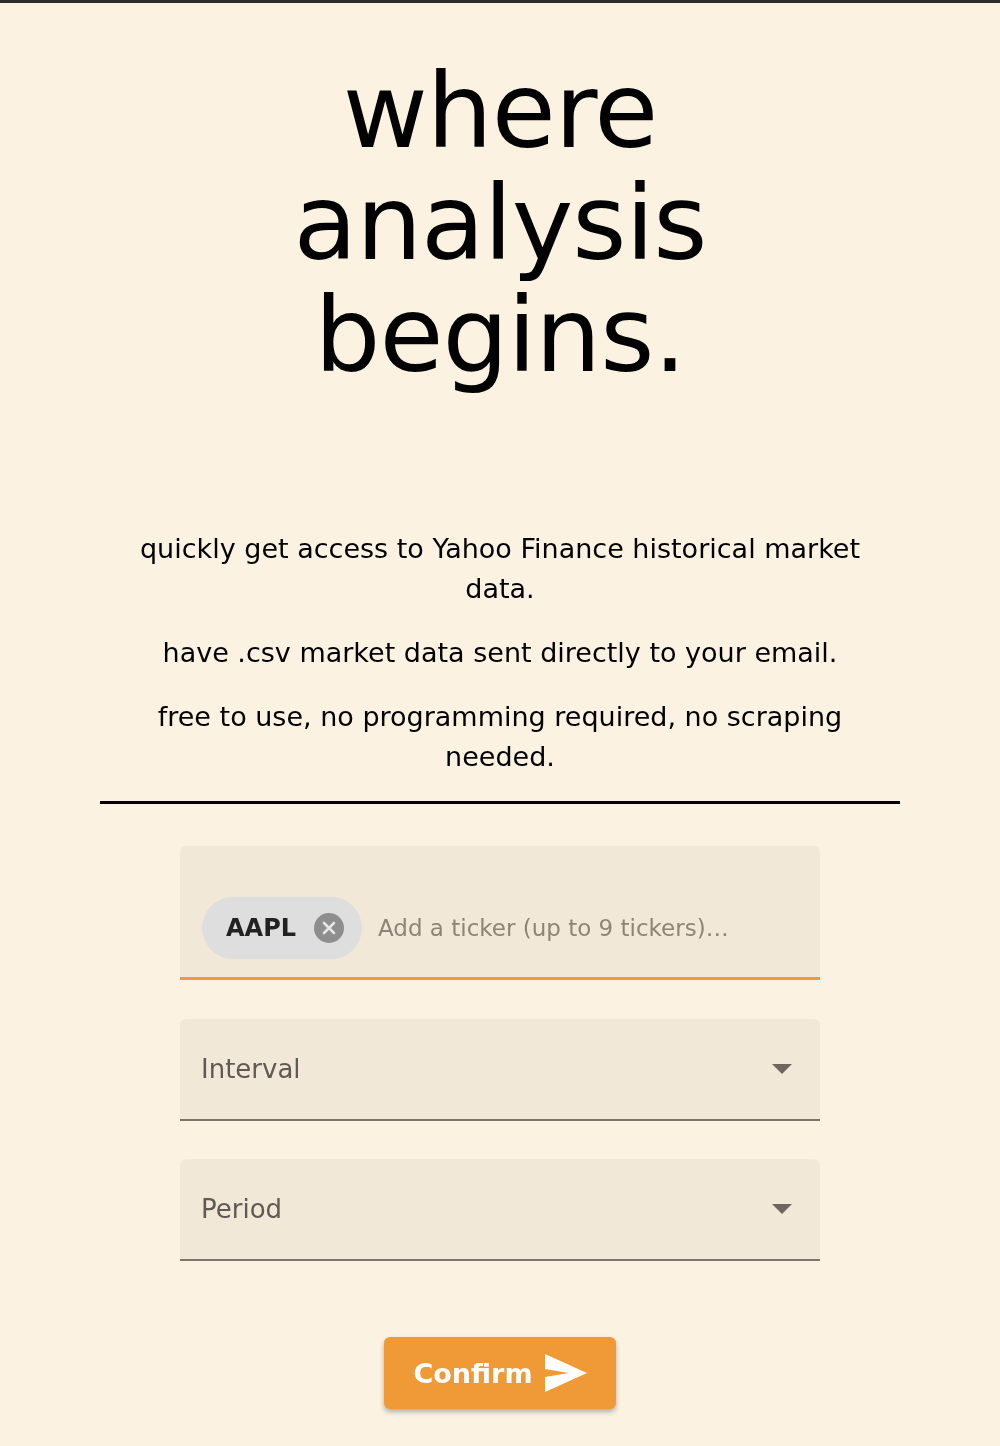  Describe the element at coordinates (329, 928) in the screenshot. I see `remove-icon` at that location.